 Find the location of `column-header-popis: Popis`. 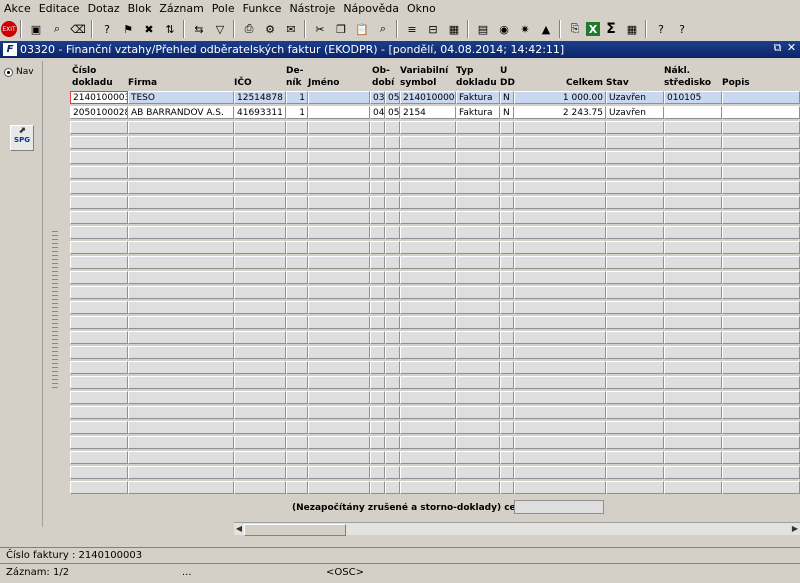

column-header-popis: Popis is located at coordinates (736, 83).